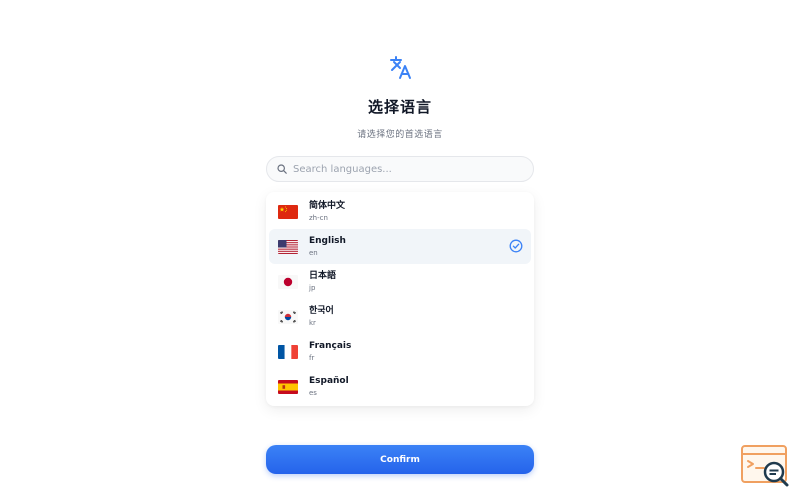 The width and height of the screenshot is (800, 500). I want to click on language-item-zh-cn: 简体中文 zh-cn, so click(400, 211).